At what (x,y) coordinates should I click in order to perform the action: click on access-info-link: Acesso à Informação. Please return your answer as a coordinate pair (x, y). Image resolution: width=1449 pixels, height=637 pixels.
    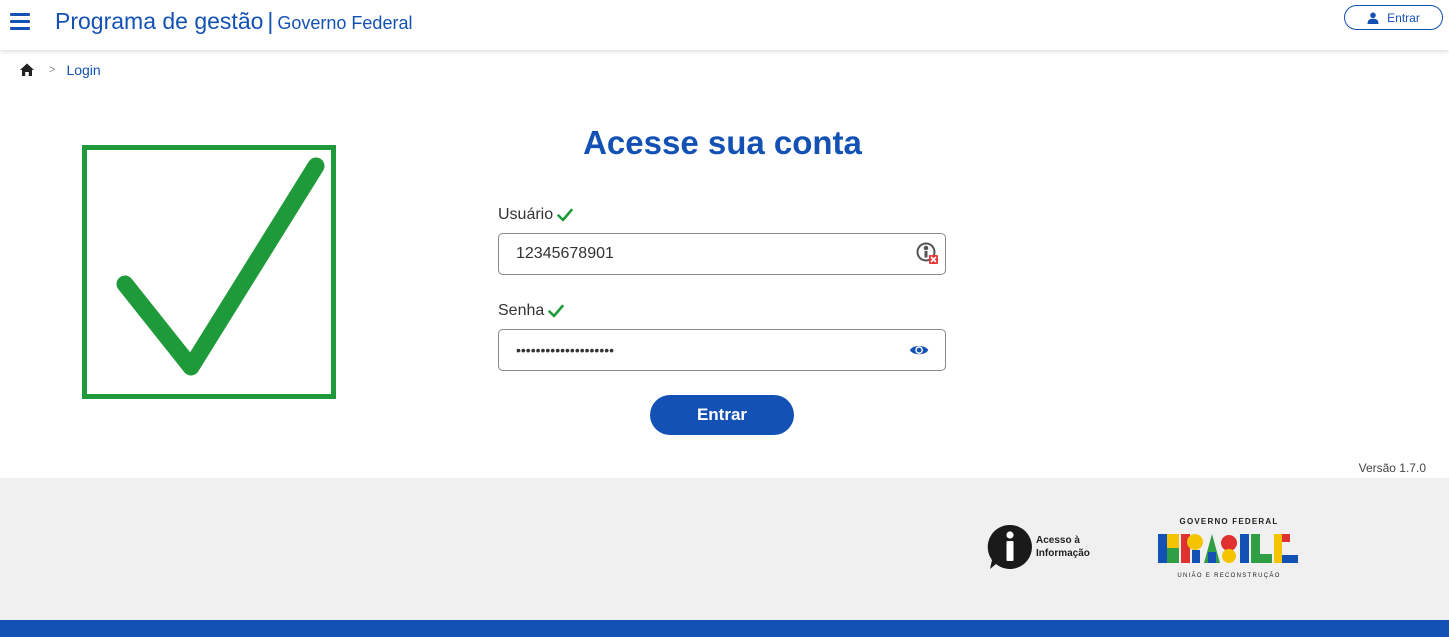
    Looking at the image, I should click on (1038, 547).